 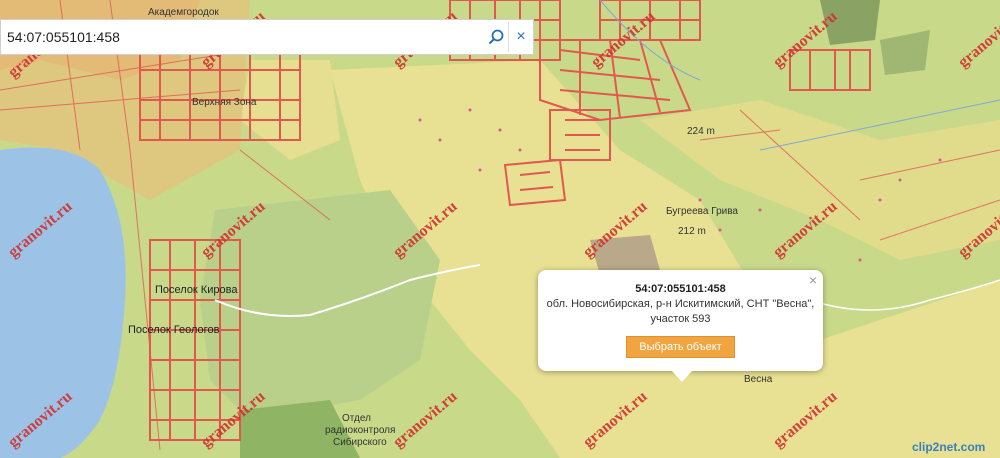 I want to click on search-icon, so click(x=496, y=37).